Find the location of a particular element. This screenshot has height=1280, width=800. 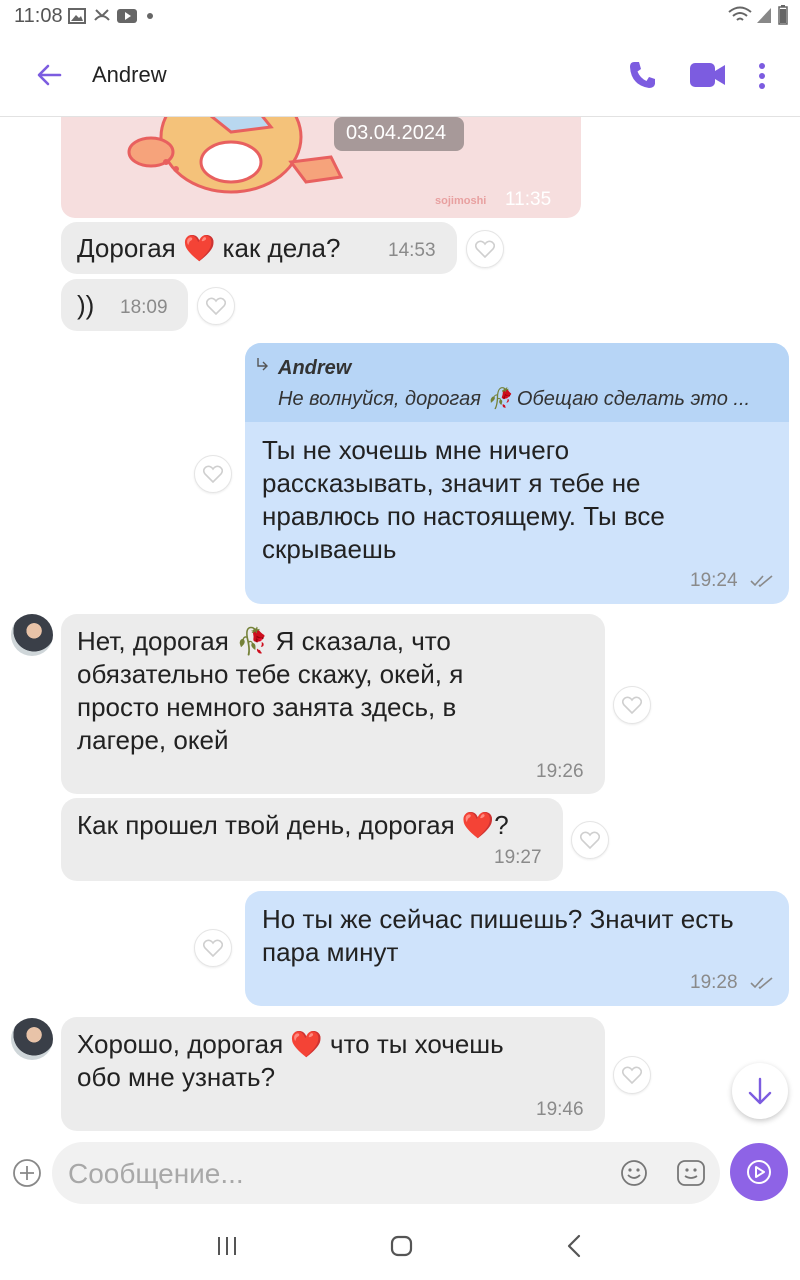

status-time: 11:08 is located at coordinates (38, 16).